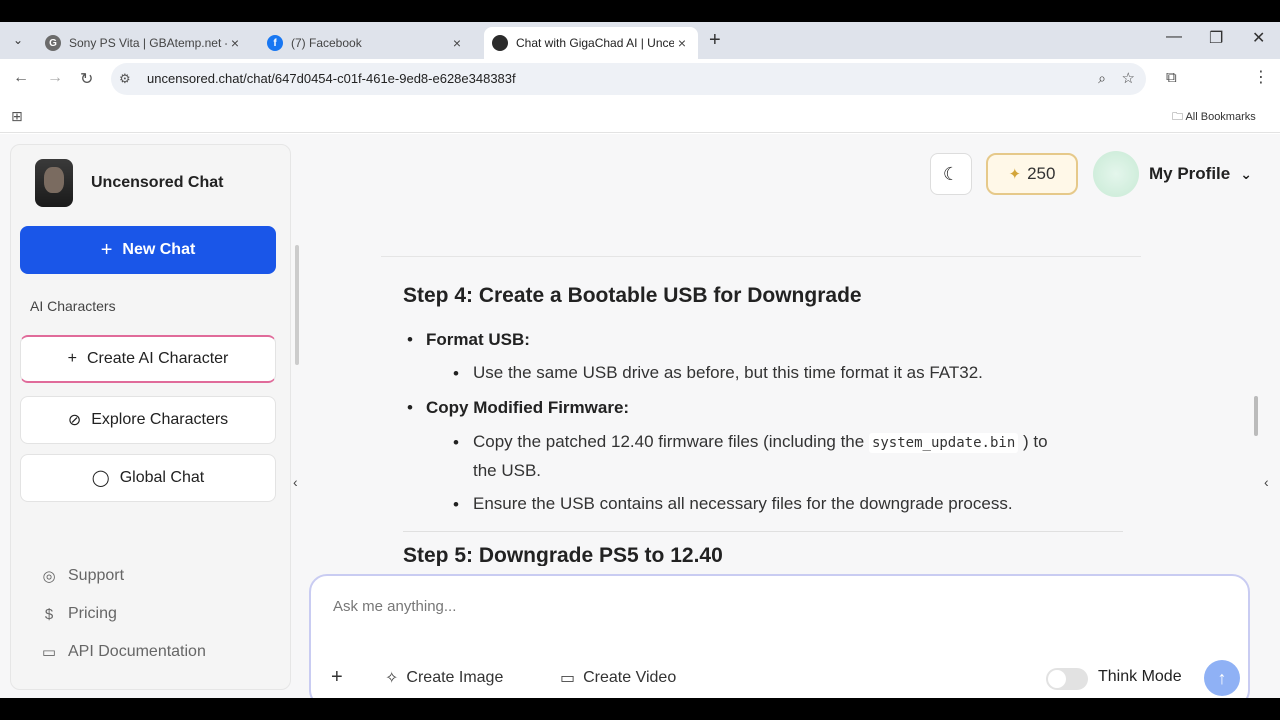 This screenshot has width=1280, height=720. I want to click on brand: Uncensored Chat, so click(129, 183).